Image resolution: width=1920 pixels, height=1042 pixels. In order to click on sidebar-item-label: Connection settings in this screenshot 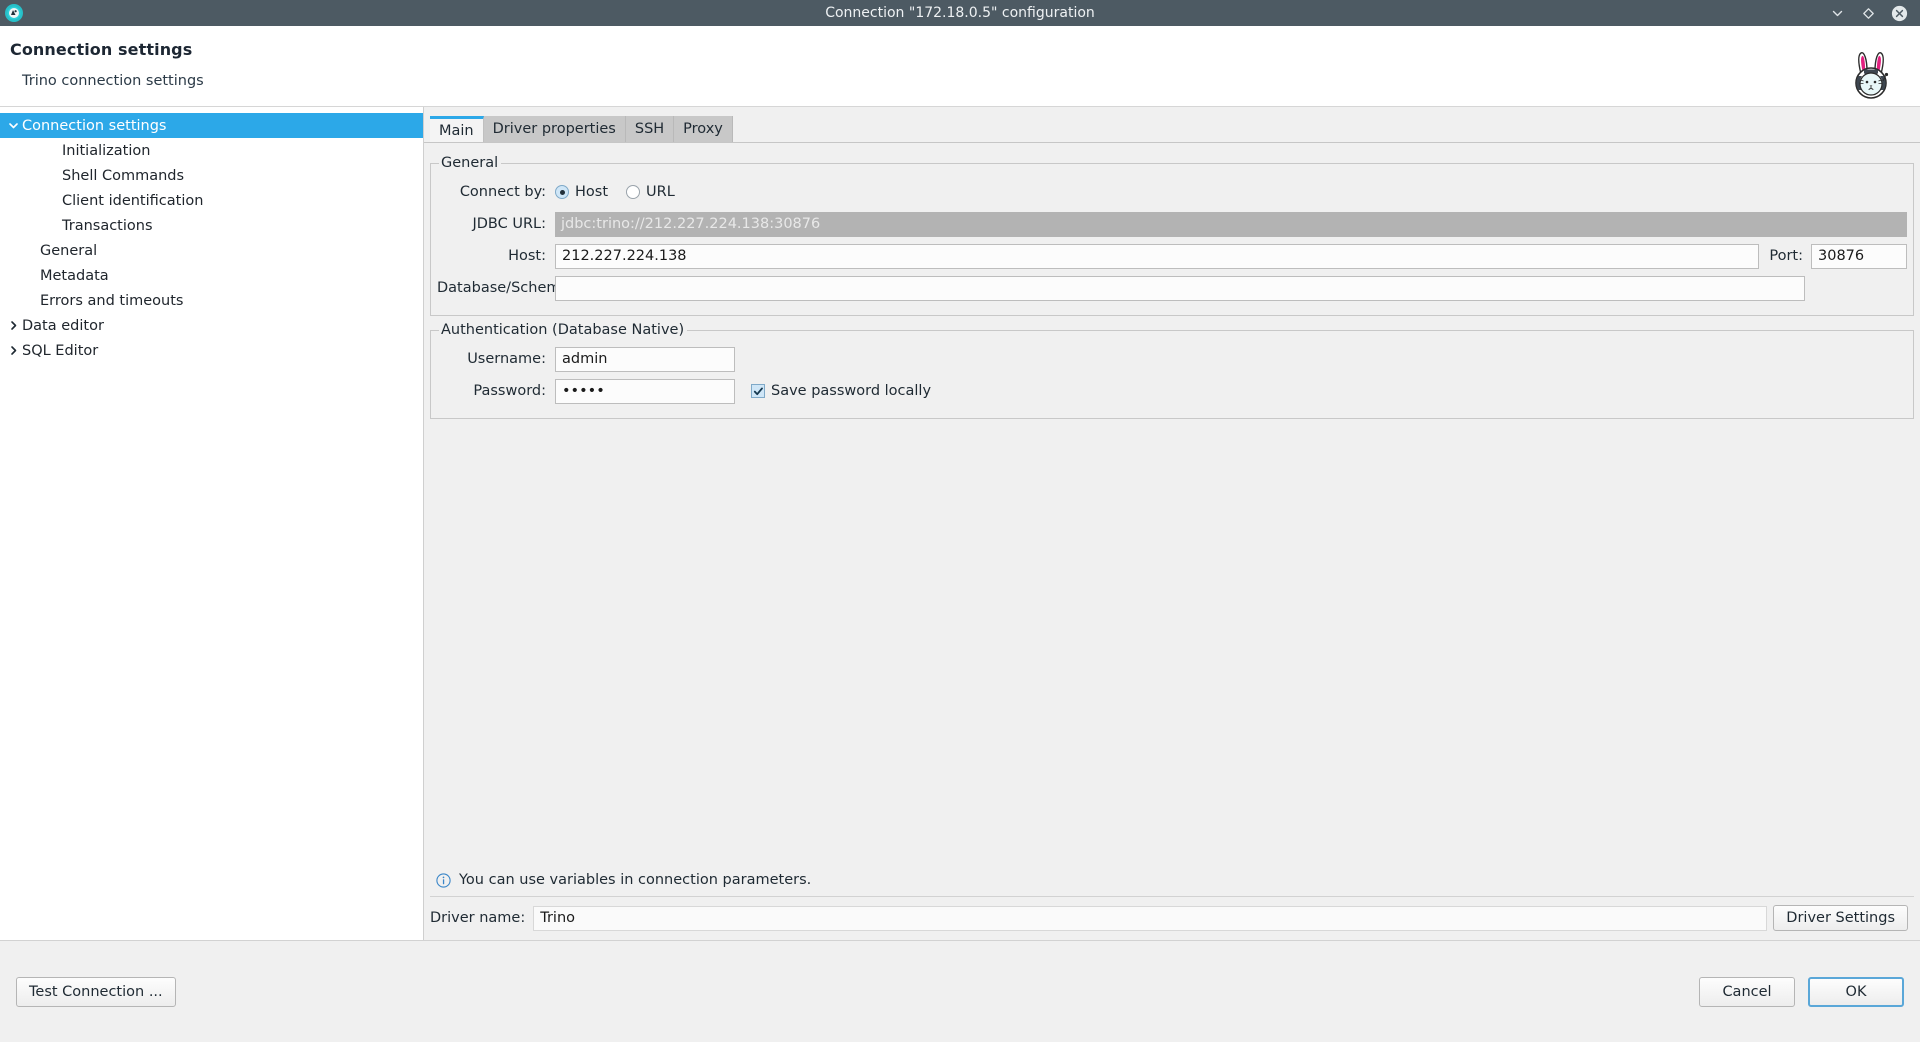, I will do `click(94, 125)`.